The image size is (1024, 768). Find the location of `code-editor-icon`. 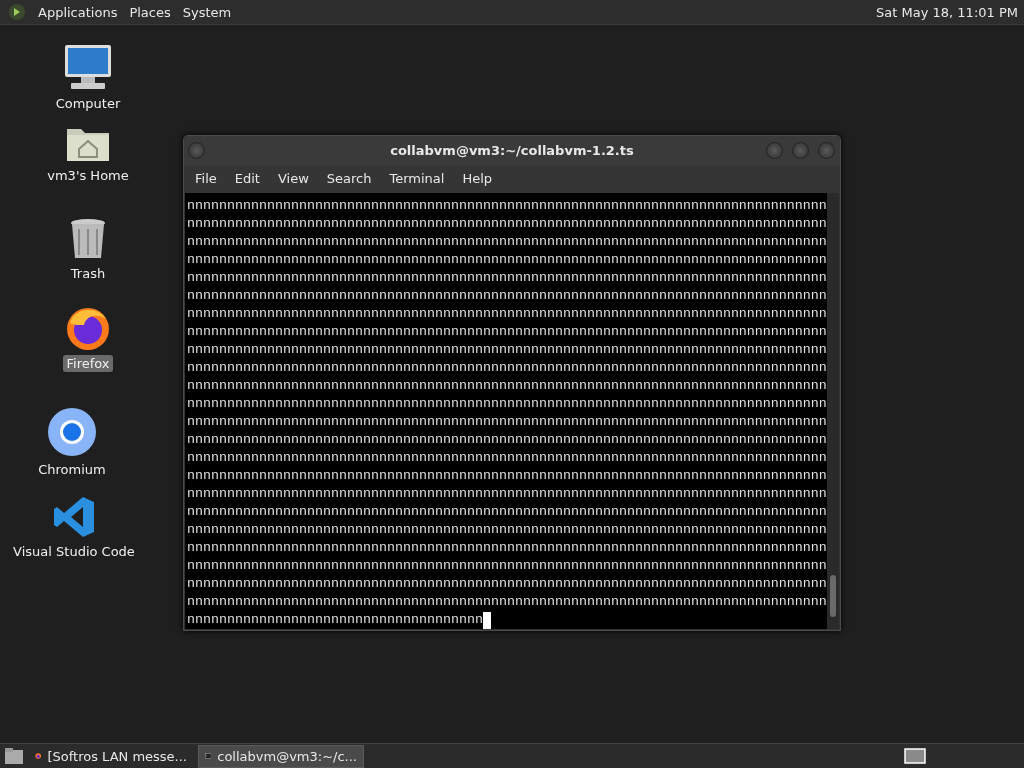

code-editor-icon is located at coordinates (74, 517).